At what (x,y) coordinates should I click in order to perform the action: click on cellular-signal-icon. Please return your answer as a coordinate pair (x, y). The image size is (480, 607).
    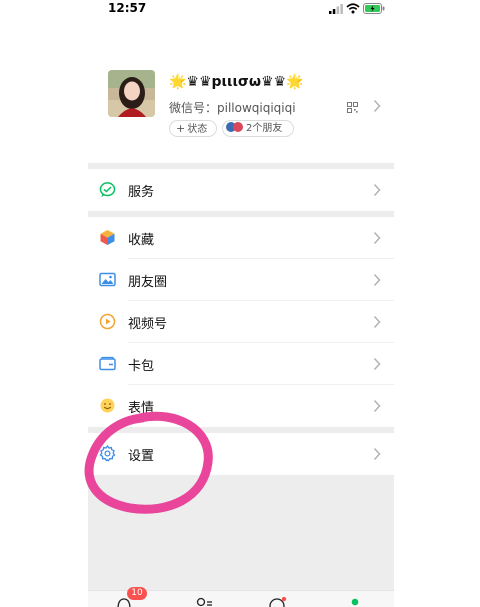
    Looking at the image, I should click on (336, 9).